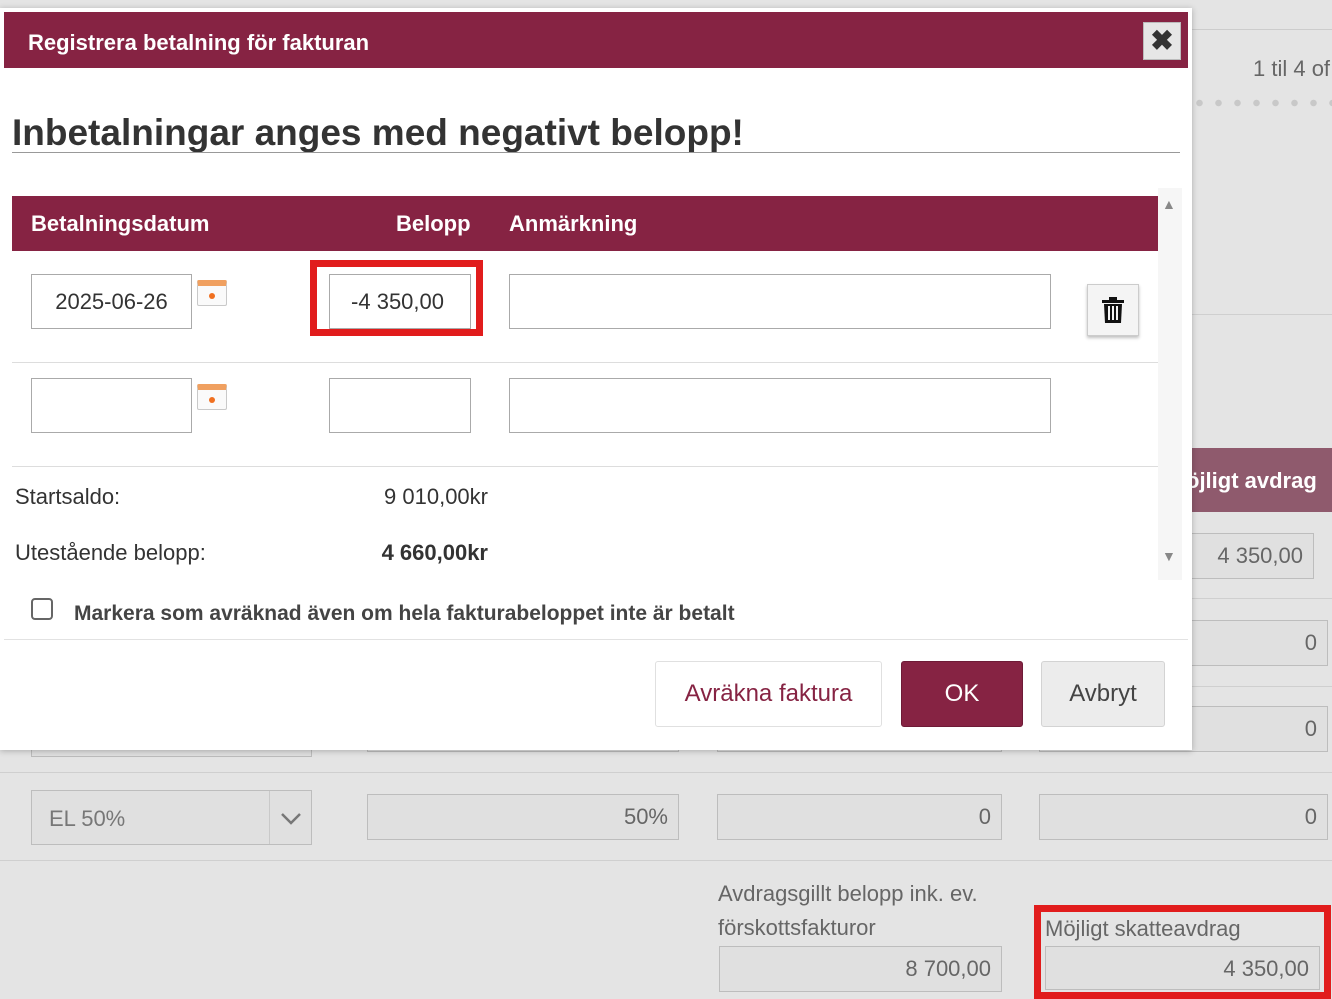  I want to click on bg-column-header: öjligt avdrag, so click(1261, 480).